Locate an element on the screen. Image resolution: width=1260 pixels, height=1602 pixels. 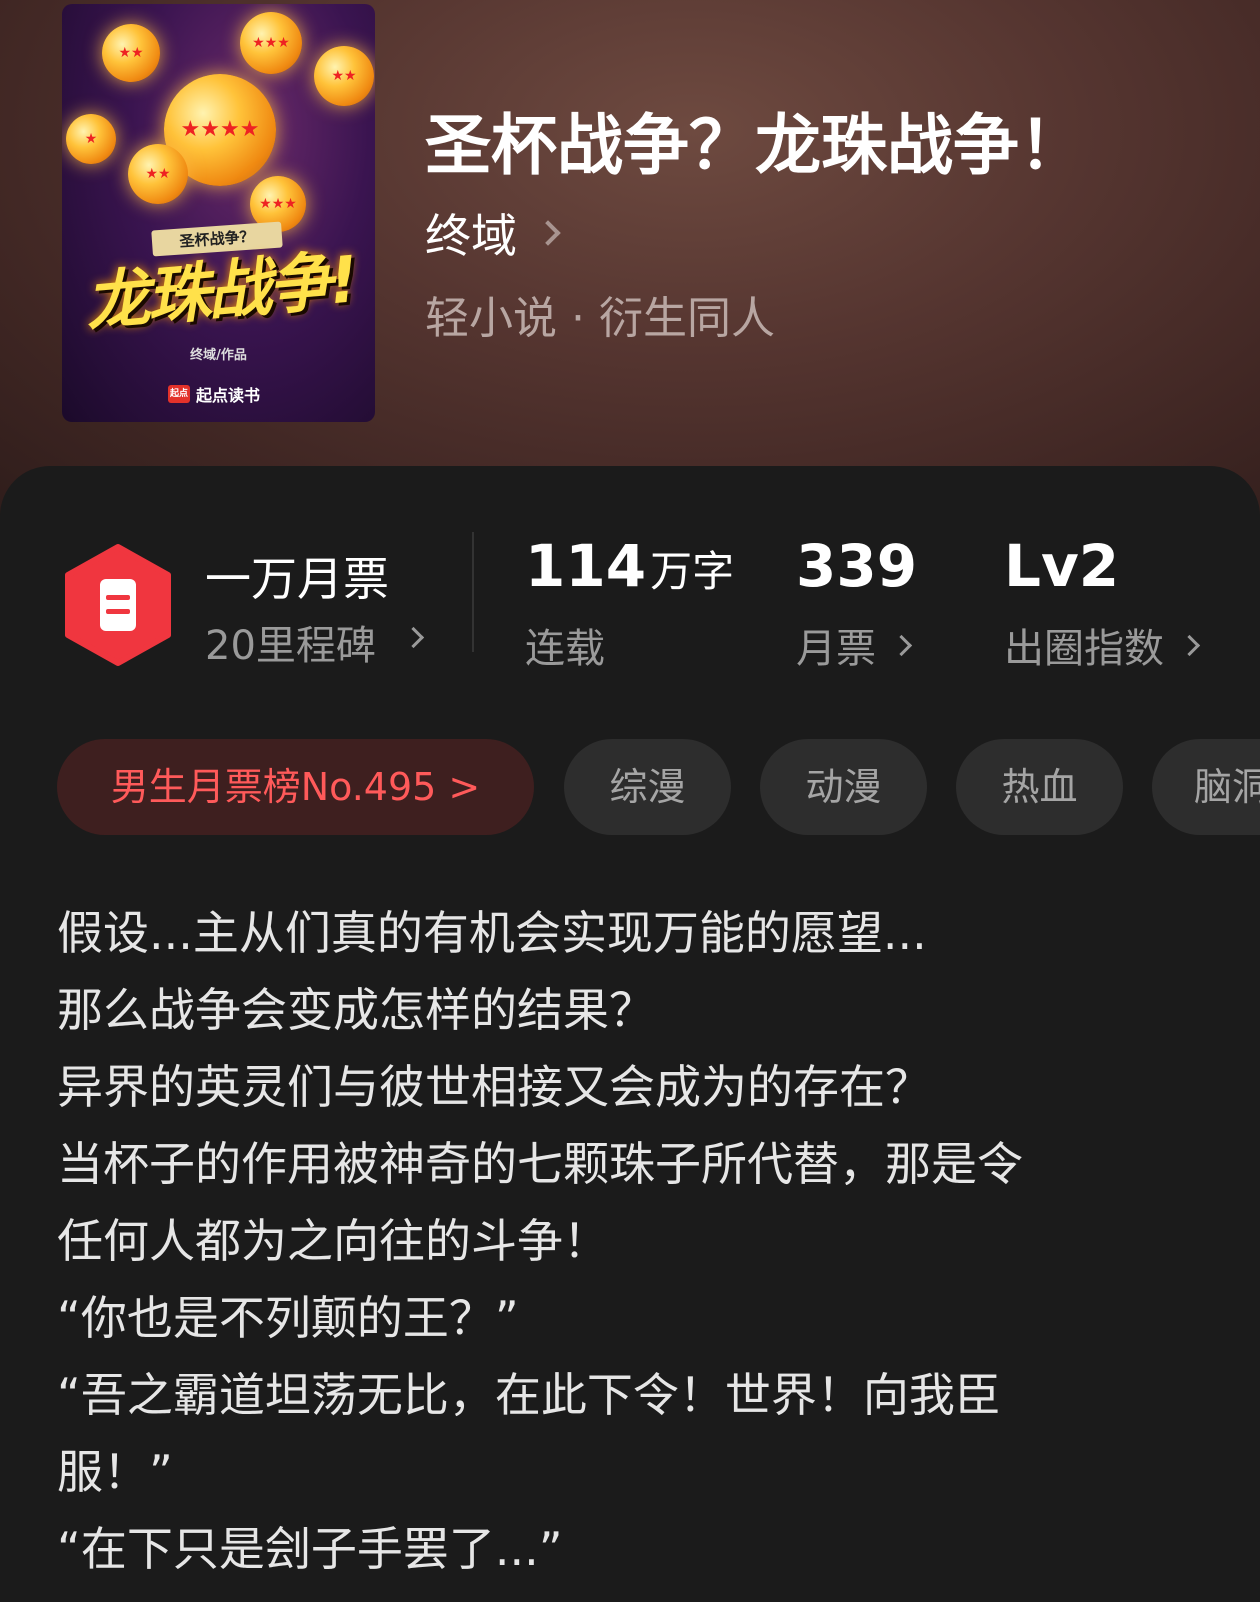
popularity-index-label: 出圈指数 is located at coordinates (1084, 649).